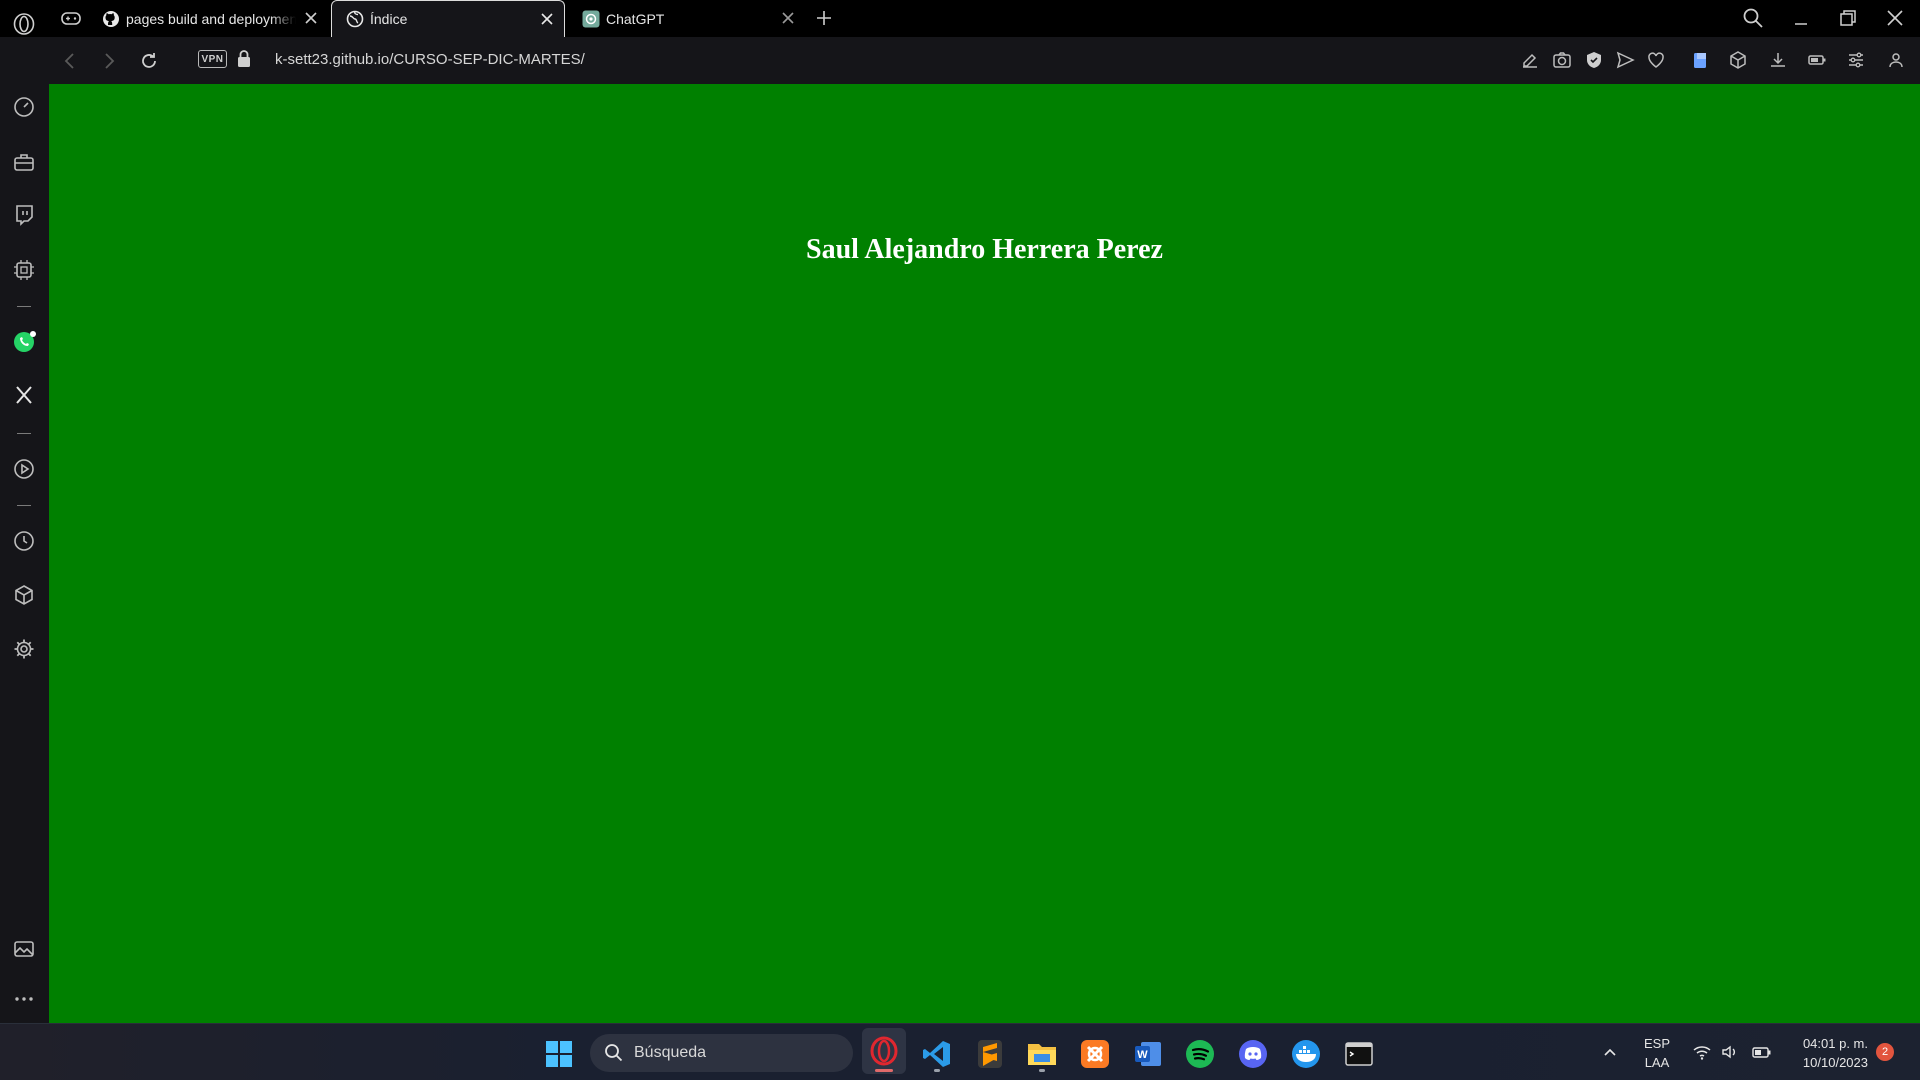 This screenshot has height=1080, width=1920. Describe the element at coordinates (244, 59) in the screenshot. I see `lock-icon` at that location.